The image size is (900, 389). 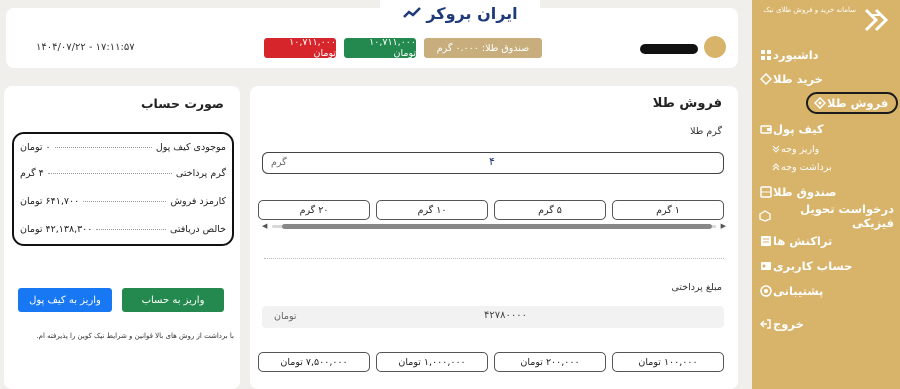 I want to click on logo-text: سامانه خرید و فروش طلای نیک, so click(x=809, y=10).